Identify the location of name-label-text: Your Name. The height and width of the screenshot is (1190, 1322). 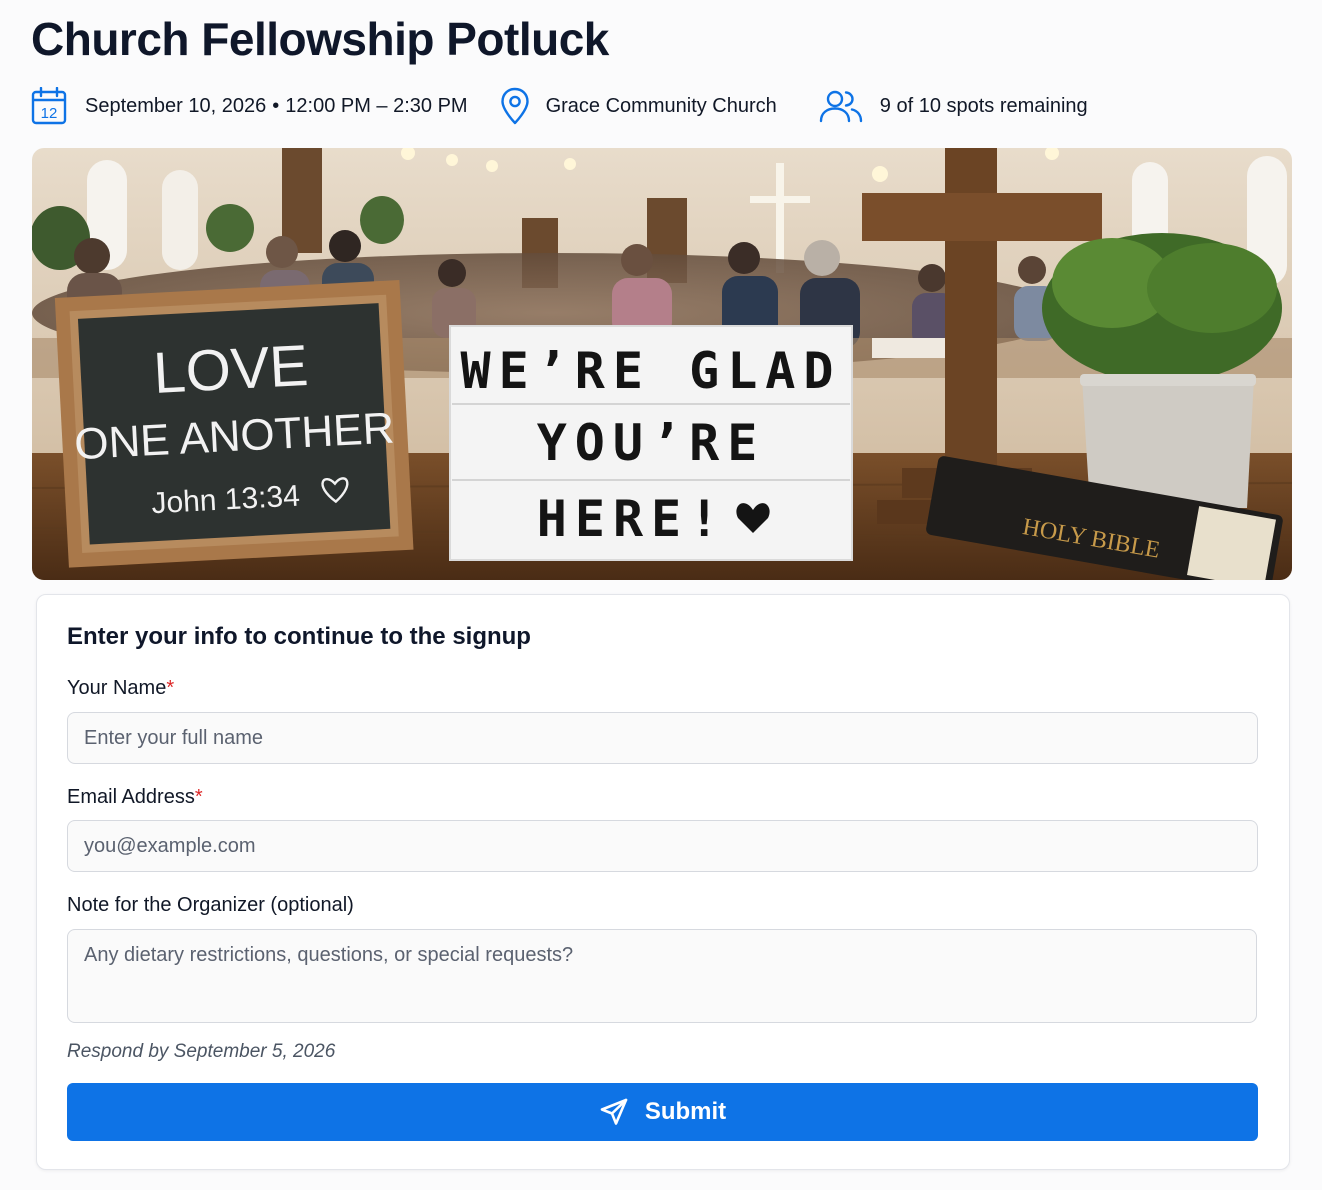
(117, 688).